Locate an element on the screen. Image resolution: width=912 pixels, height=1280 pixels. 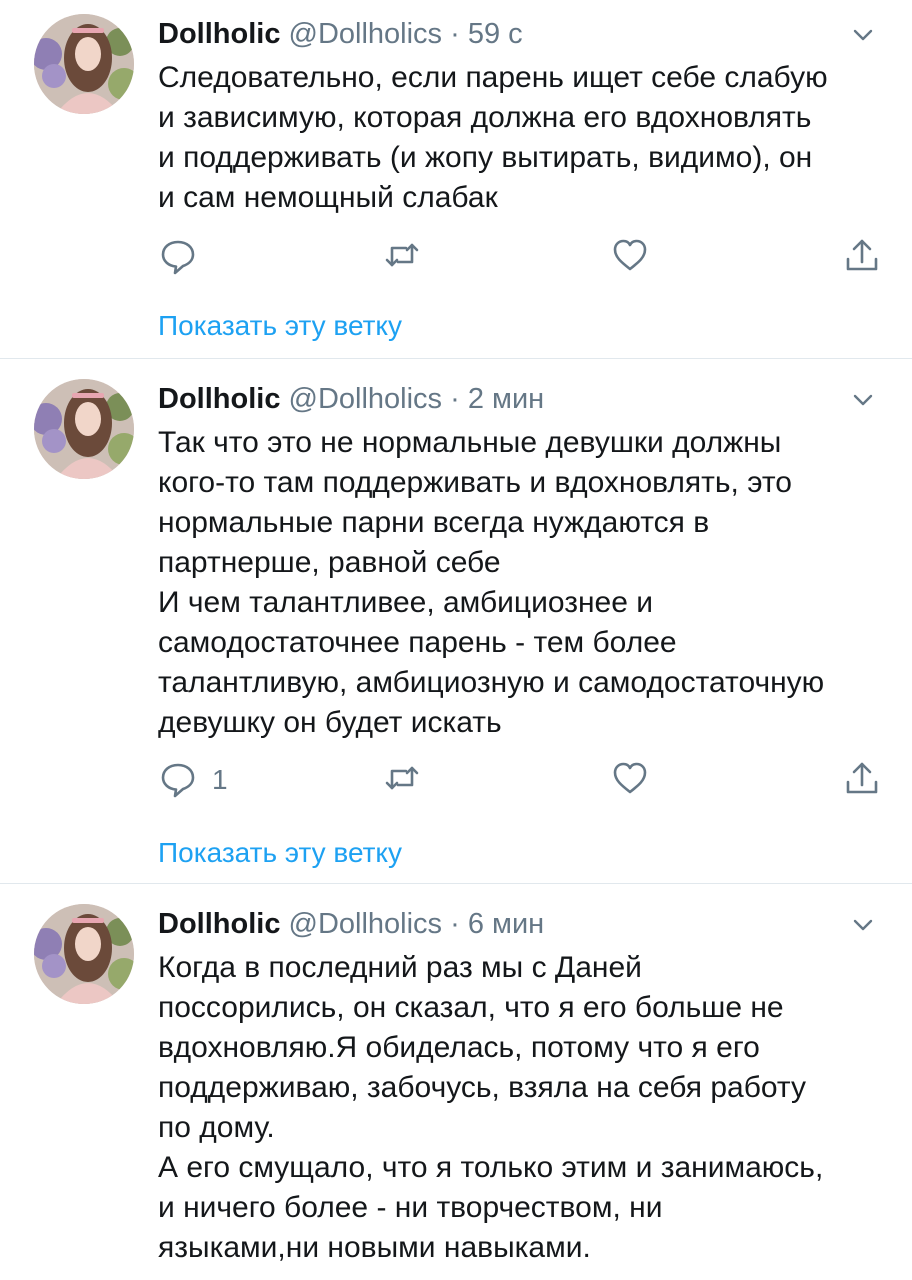
reply-button: 1 is located at coordinates (193, 780).